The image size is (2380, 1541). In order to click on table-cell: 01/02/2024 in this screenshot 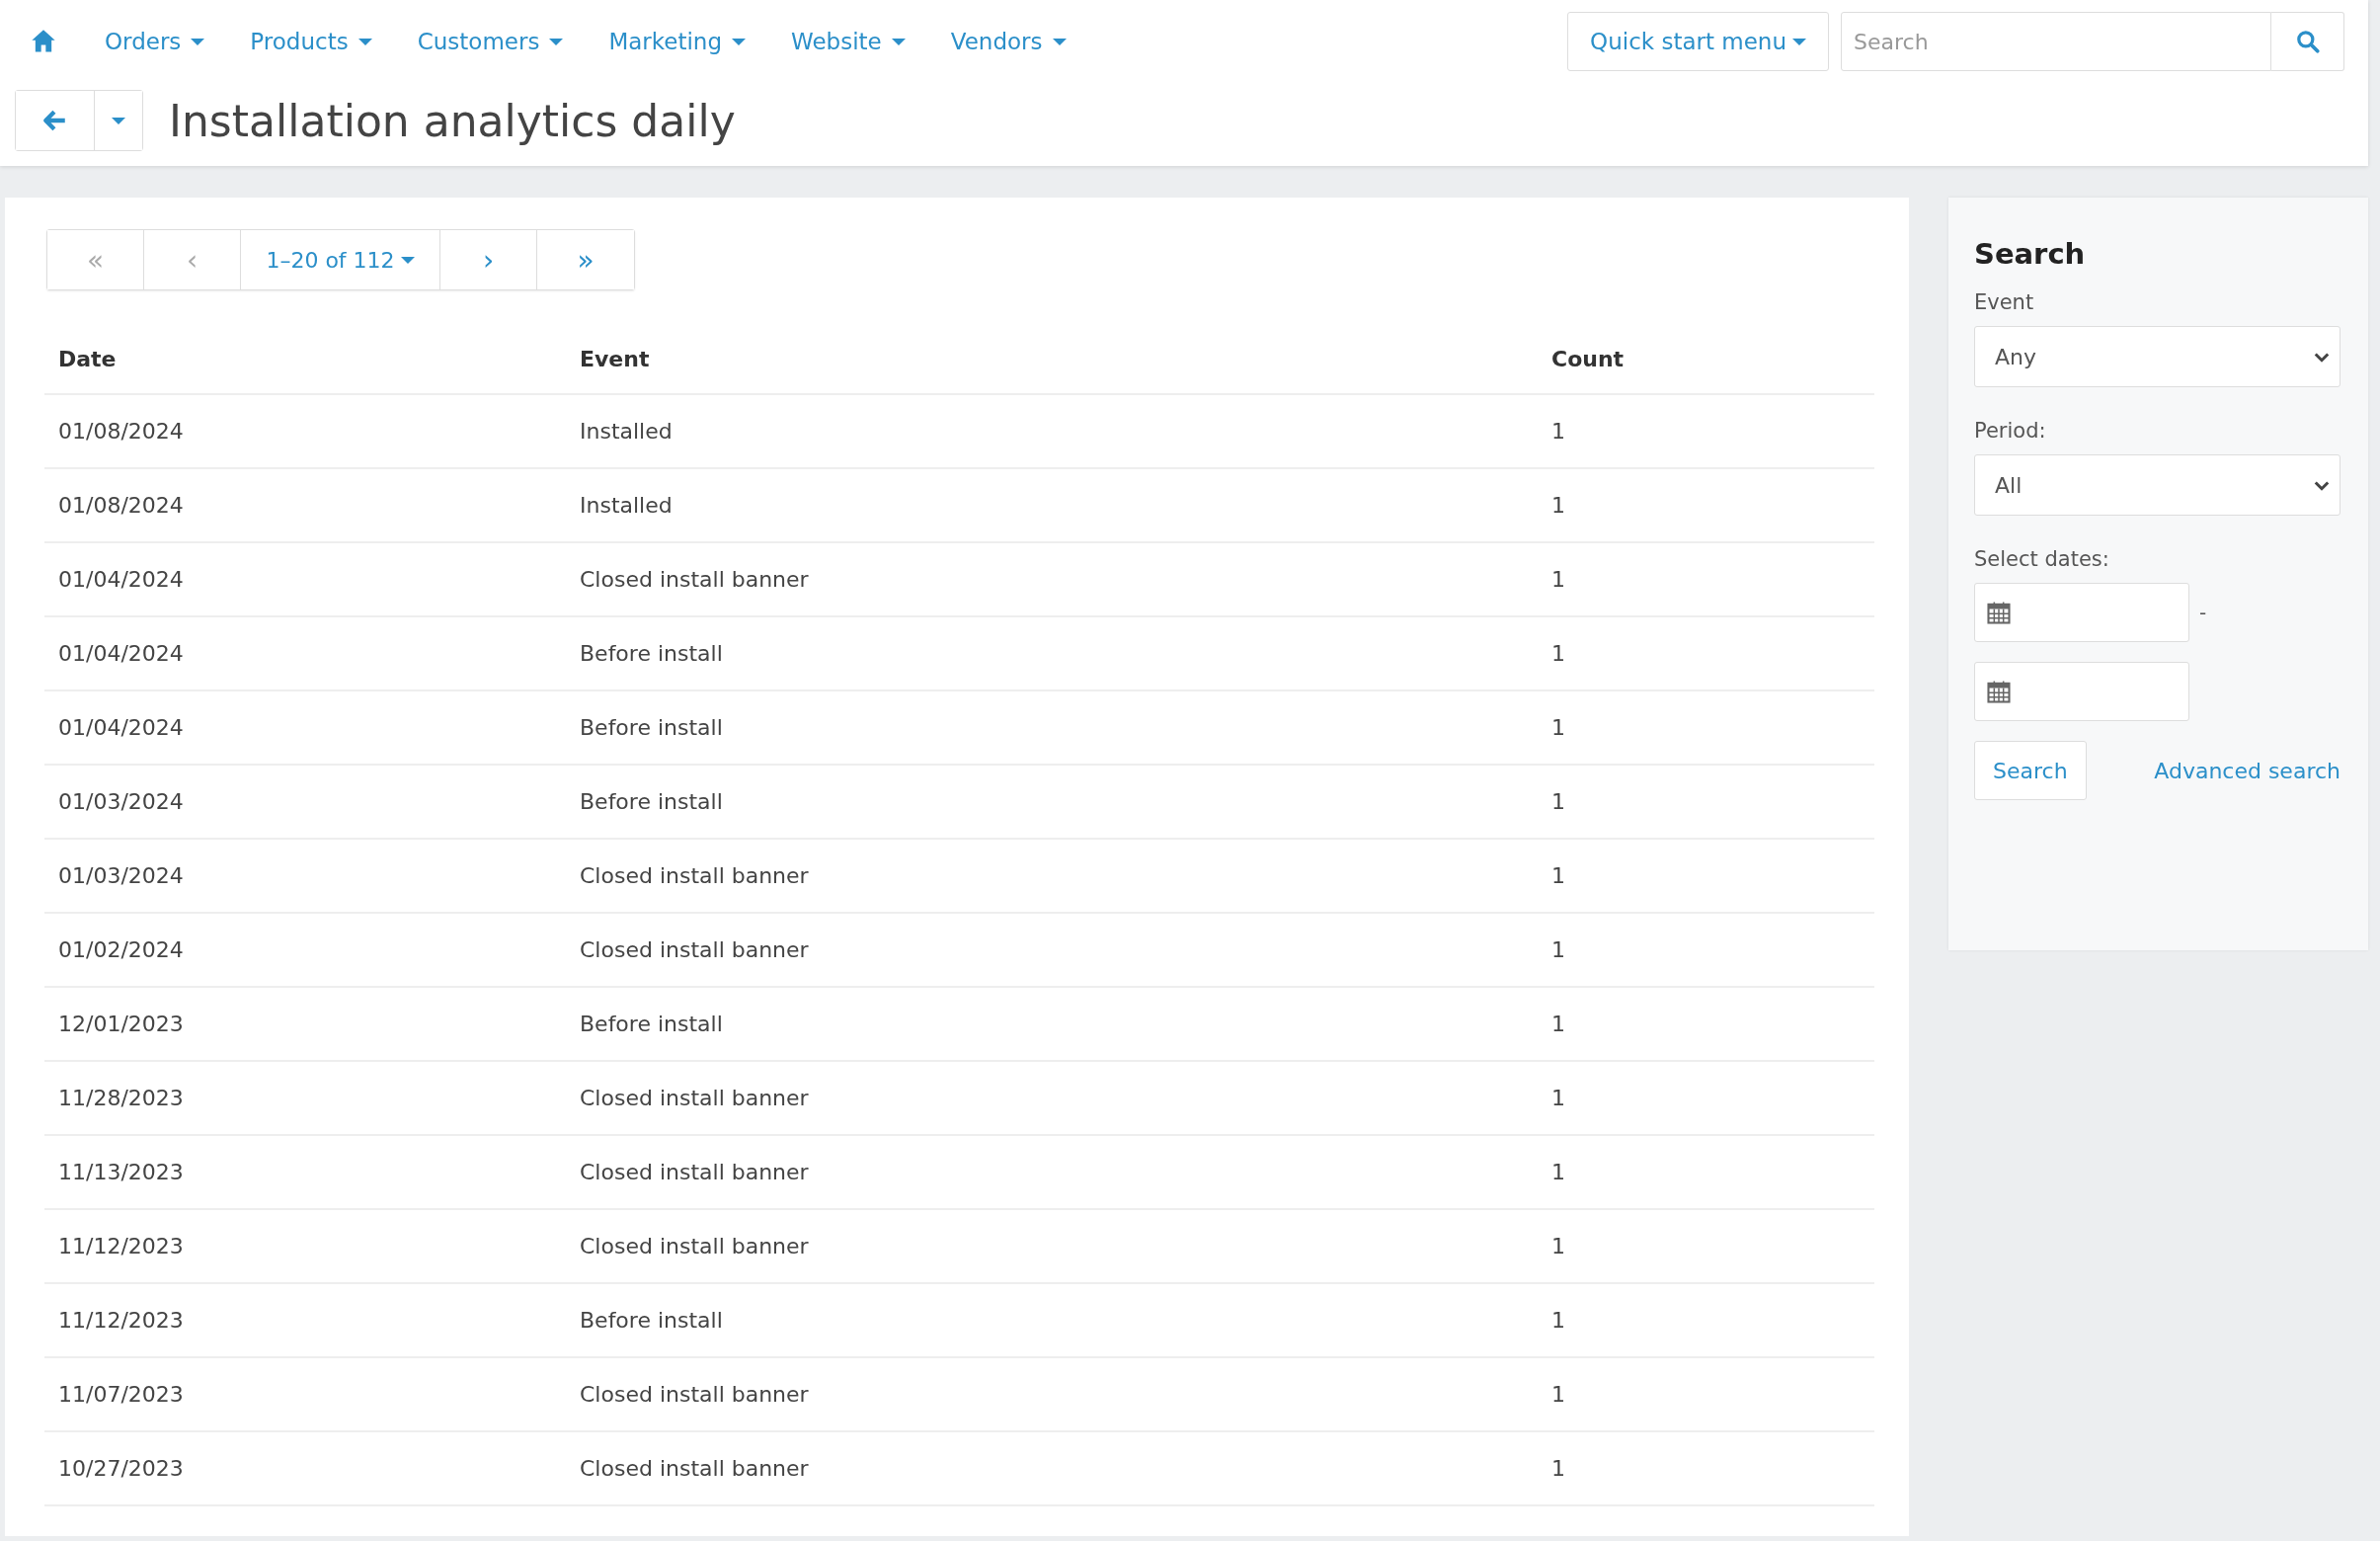, I will do `click(305, 950)`.